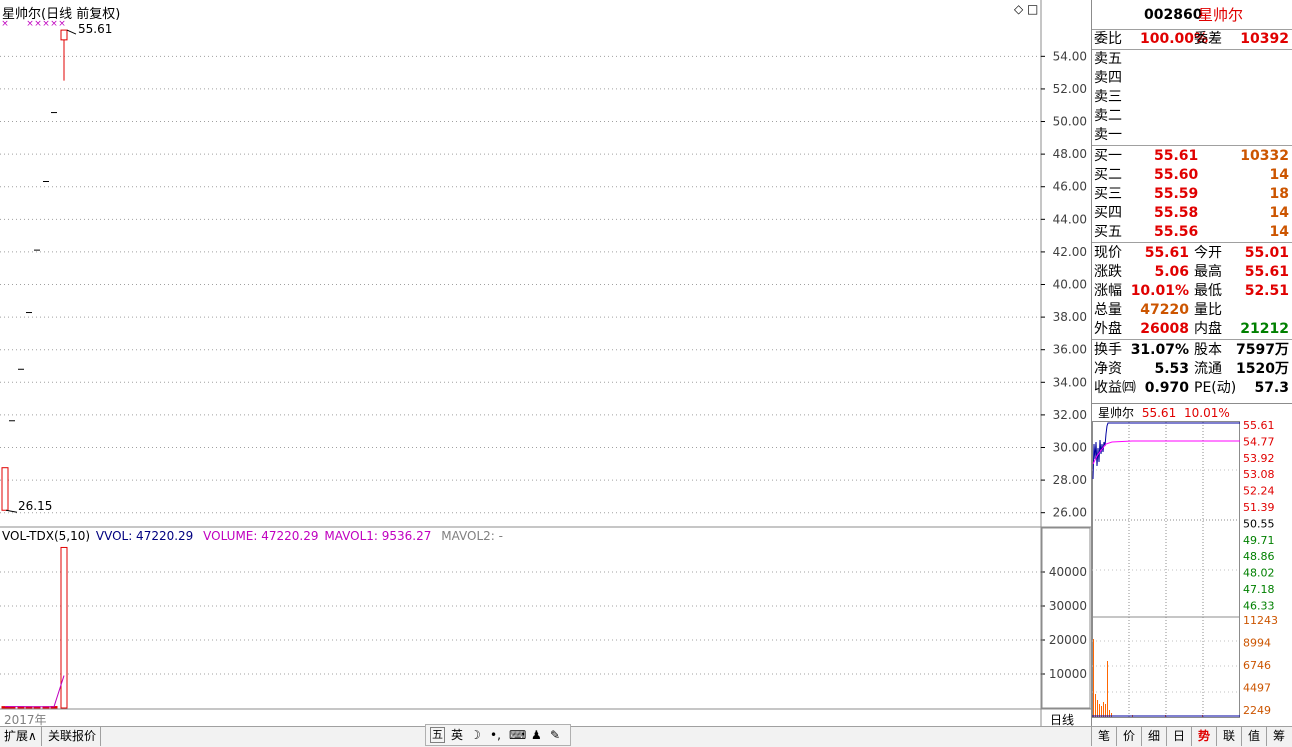  I want to click on buy-row: 买一 55.61 10332, so click(1191, 156).